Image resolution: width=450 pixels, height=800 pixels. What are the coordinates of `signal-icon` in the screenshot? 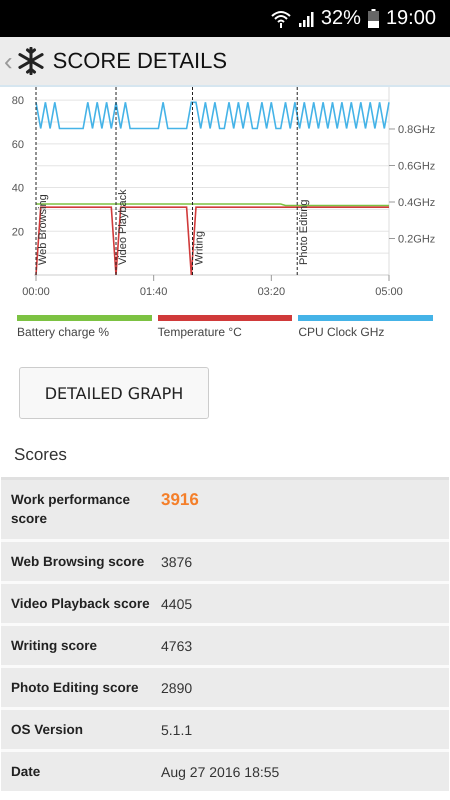 It's located at (306, 18).